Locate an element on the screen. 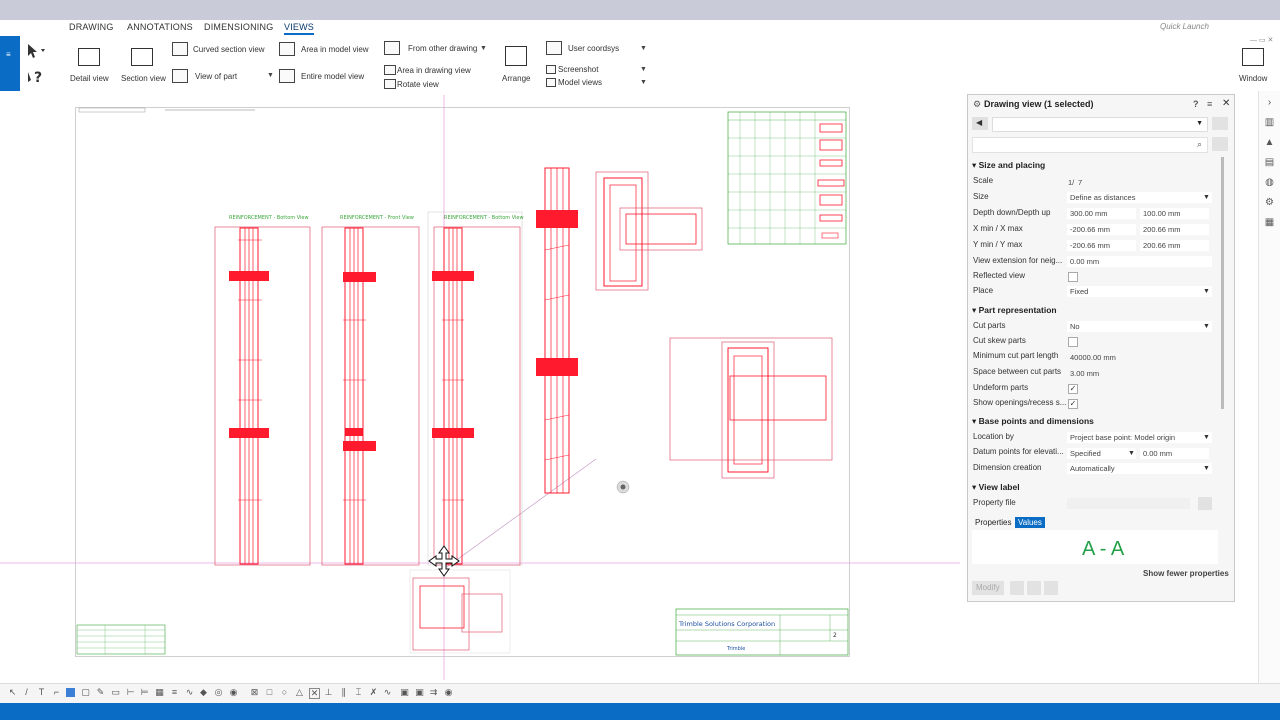  location-by-dropdown: Project base point: Model origin is located at coordinates (1139, 437).